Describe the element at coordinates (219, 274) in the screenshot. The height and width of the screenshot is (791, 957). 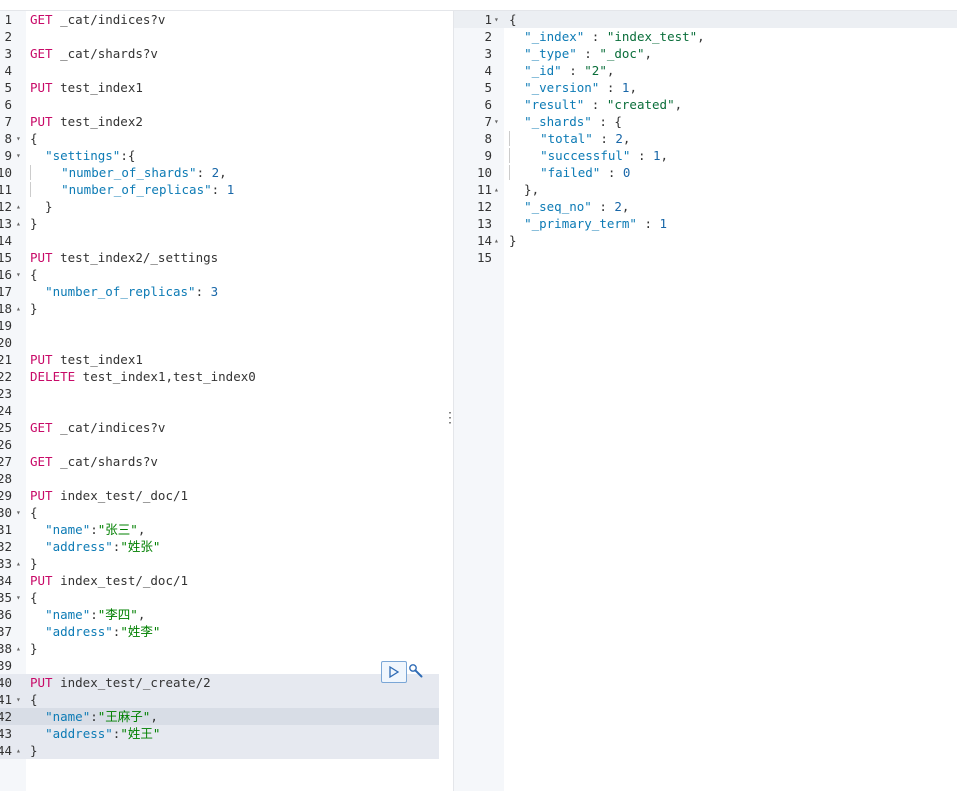
I see `editor-line: 16 ▾ {` at that location.